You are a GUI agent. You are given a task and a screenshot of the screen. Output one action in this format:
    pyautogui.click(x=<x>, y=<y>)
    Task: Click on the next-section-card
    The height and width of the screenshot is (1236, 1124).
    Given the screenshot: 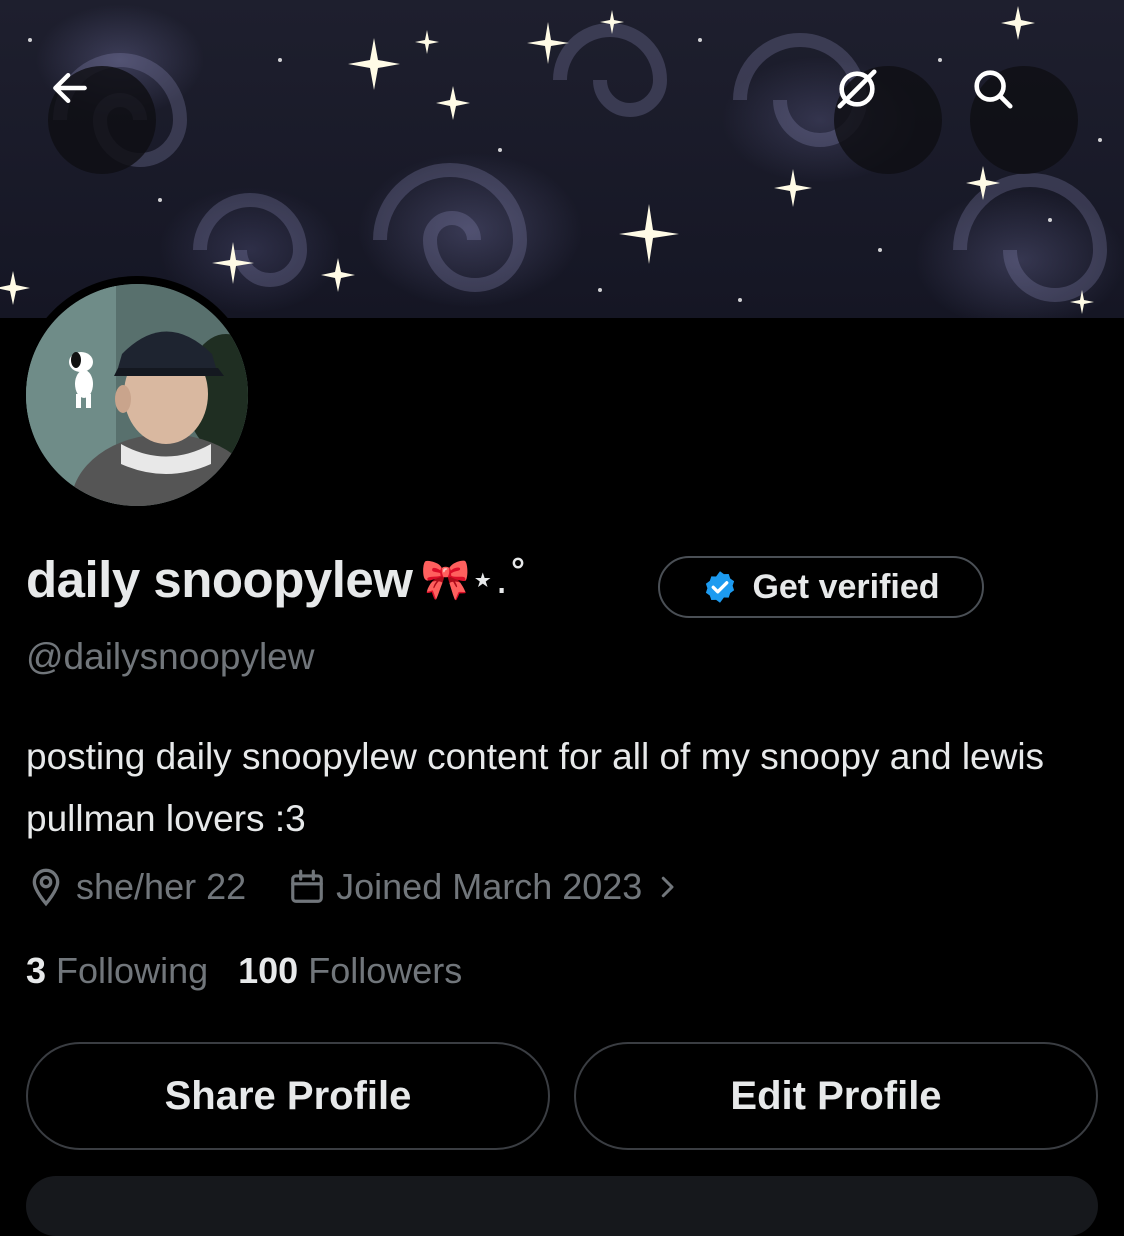 What is the action you would take?
    pyautogui.click(x=562, y=1206)
    